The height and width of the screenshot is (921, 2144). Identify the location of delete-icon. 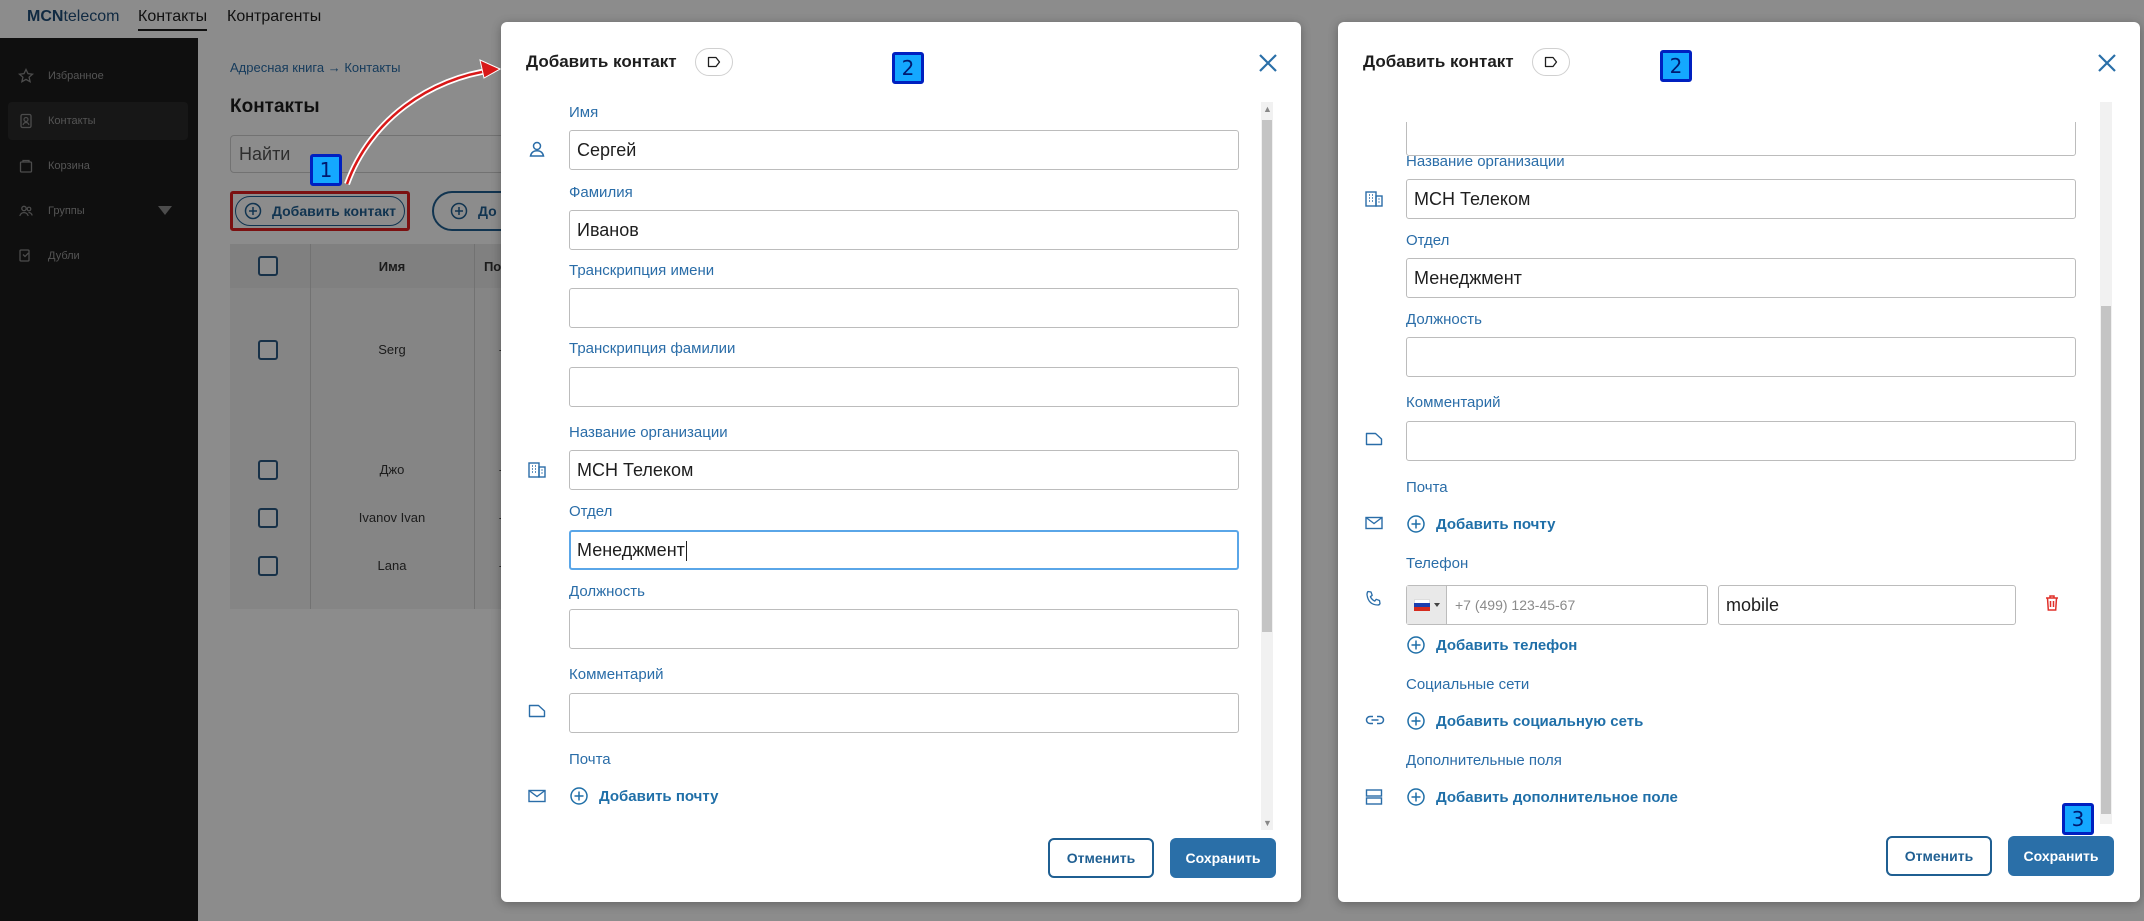
(2054, 604).